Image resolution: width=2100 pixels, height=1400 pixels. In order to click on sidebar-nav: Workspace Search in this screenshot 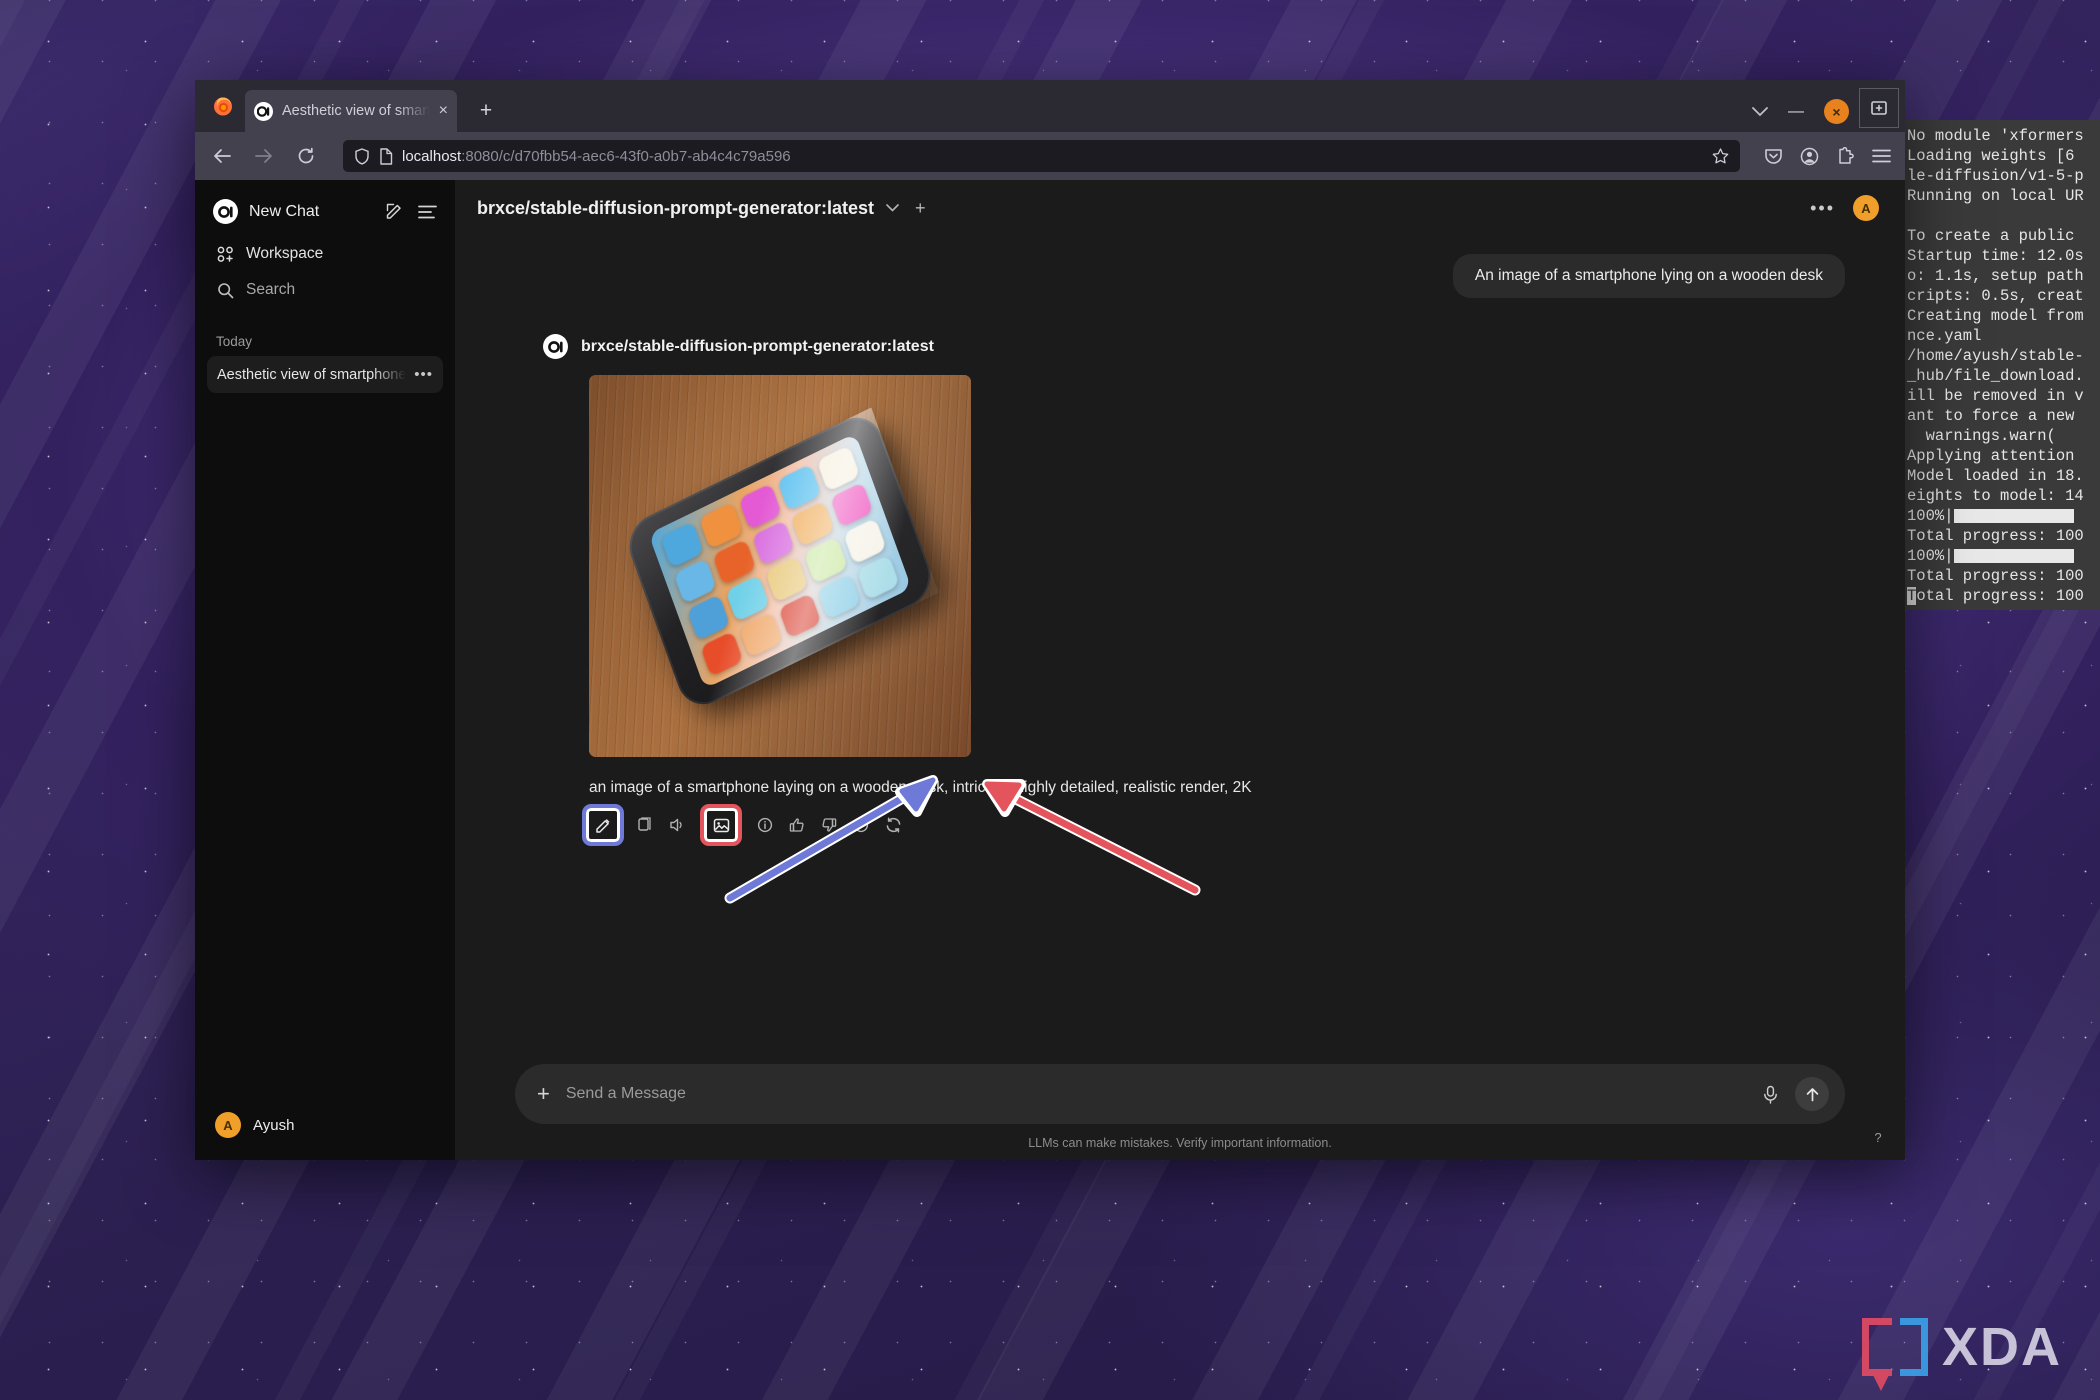, I will do `click(325, 272)`.